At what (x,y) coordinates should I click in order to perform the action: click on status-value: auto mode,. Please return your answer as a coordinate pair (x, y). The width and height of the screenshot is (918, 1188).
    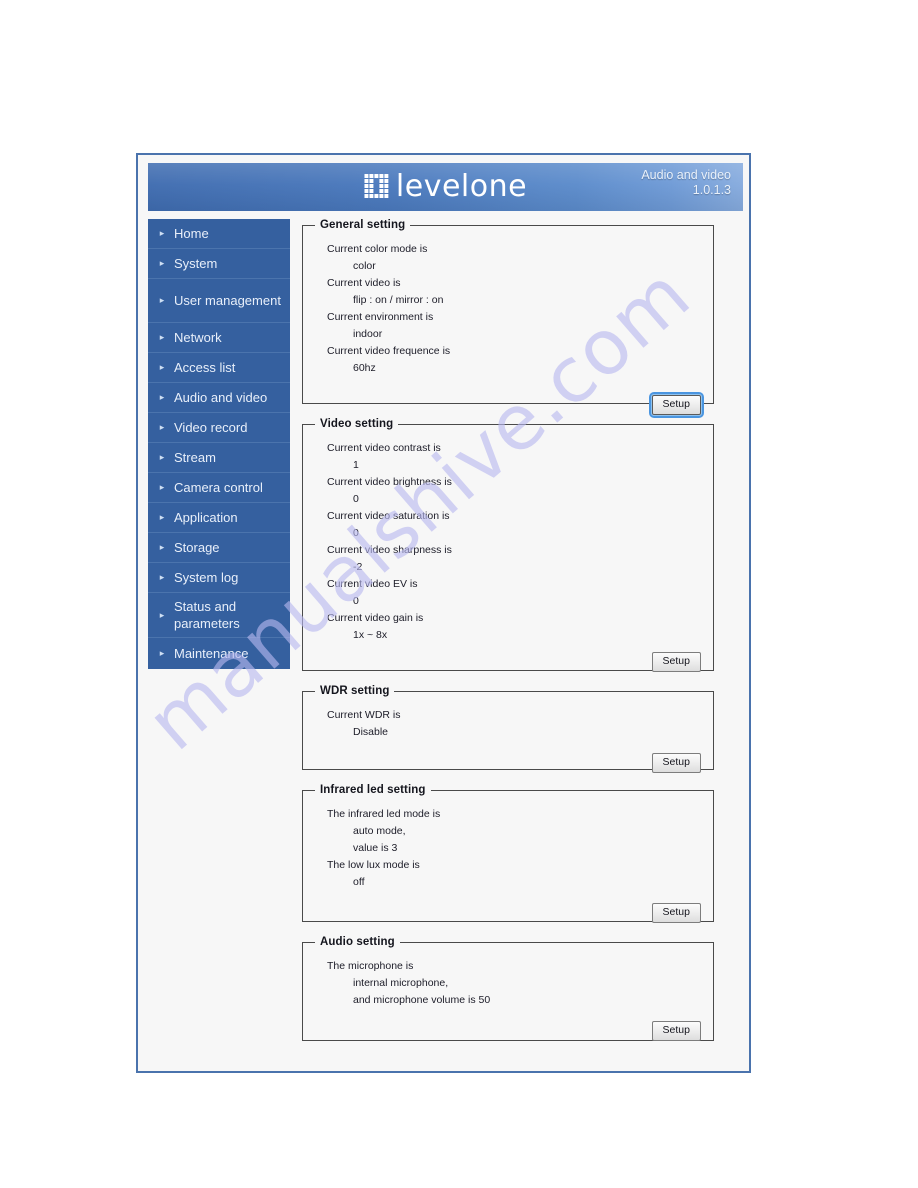
    Looking at the image, I should click on (379, 831).